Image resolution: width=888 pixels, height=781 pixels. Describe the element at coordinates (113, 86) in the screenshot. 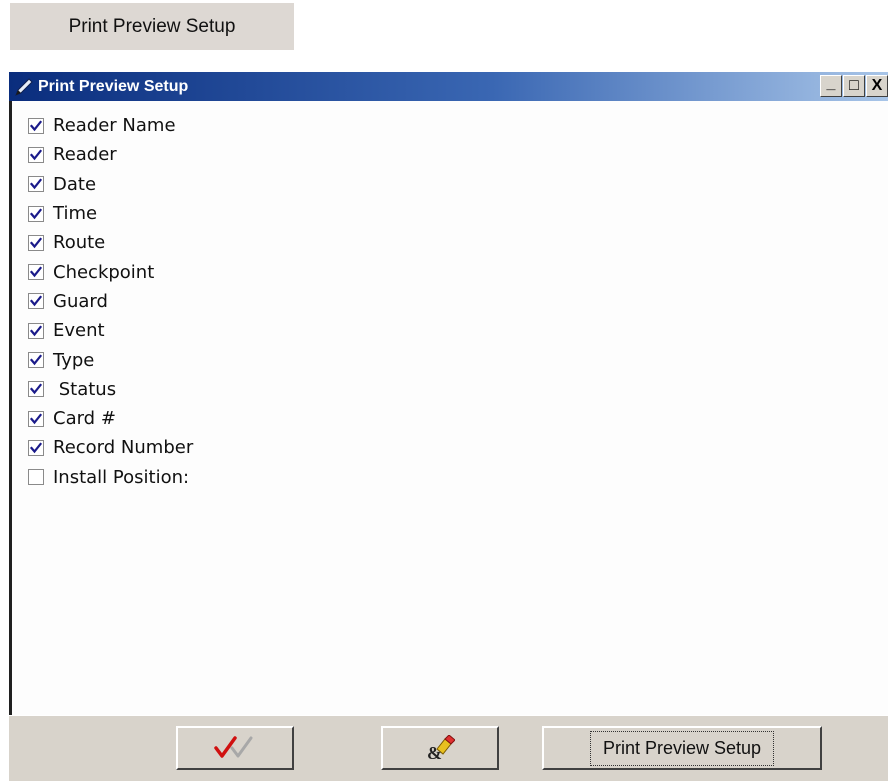

I see `window-title: Print Preview Setup` at that location.